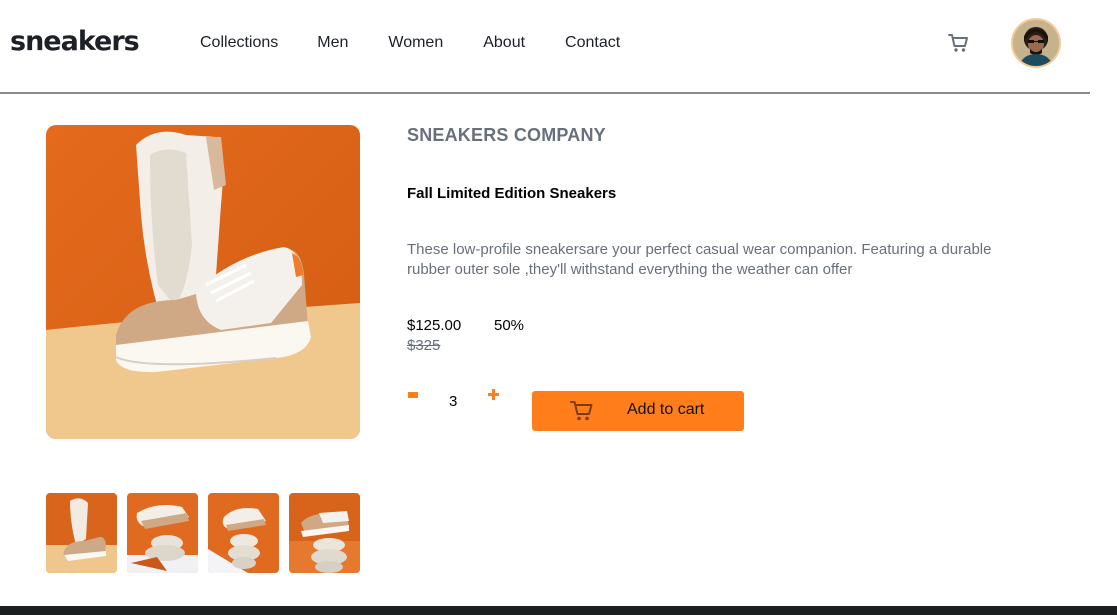 This screenshot has height=615, width=1117. What do you see at coordinates (512, 193) in the screenshot?
I see `product-title: Fall Limited Edition Sneakers` at bounding box center [512, 193].